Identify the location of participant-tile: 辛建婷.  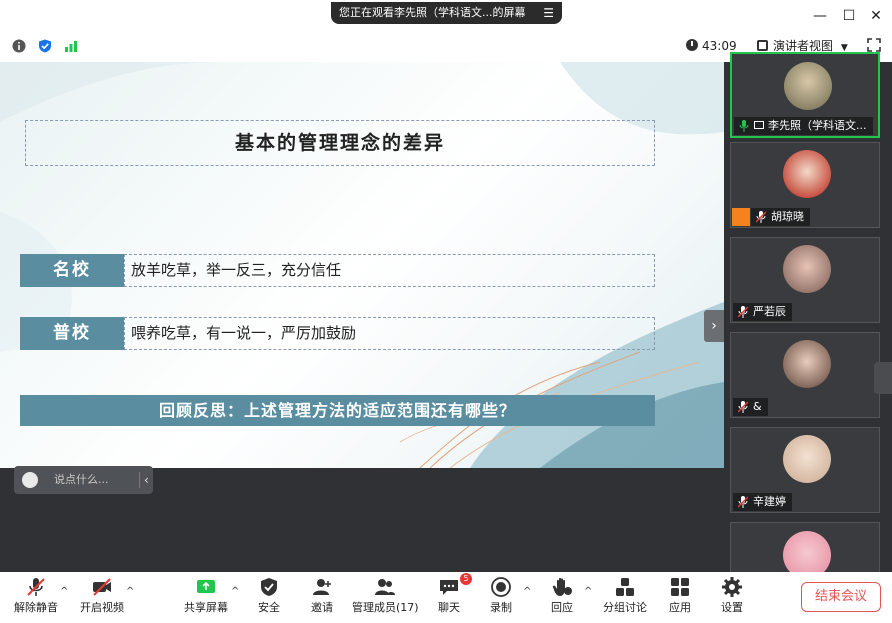
(805, 470).